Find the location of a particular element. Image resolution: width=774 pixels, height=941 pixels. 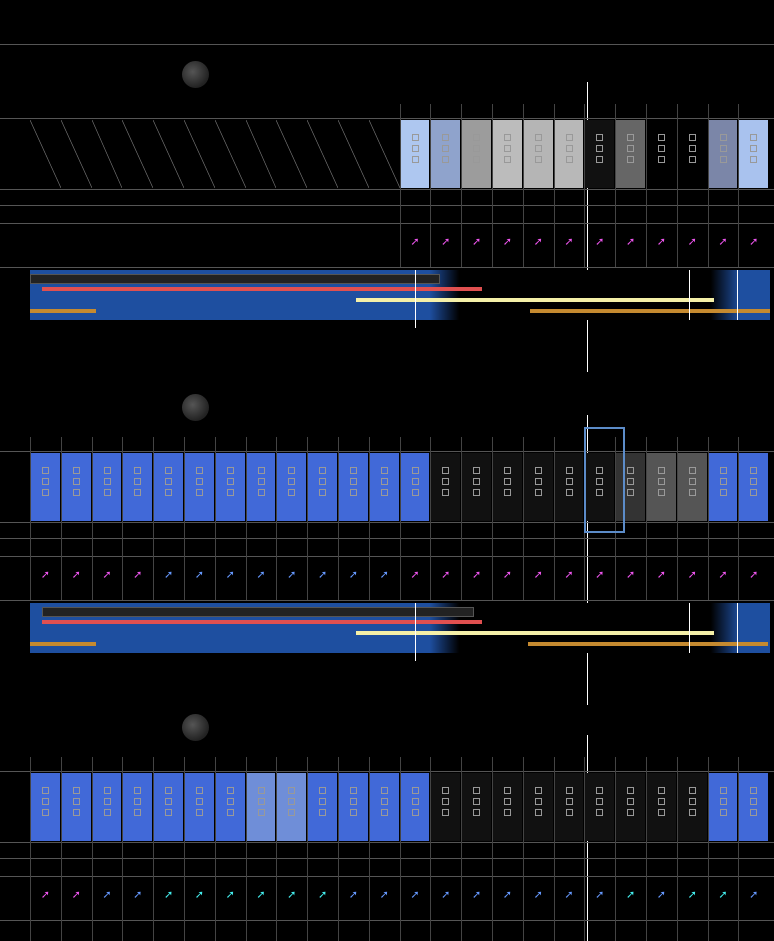

sunrise-line is located at coordinates (737, 295).